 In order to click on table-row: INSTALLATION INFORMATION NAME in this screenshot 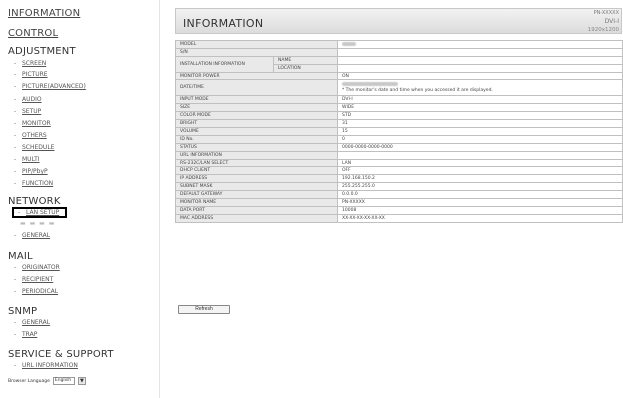, I will do `click(399, 64)`.